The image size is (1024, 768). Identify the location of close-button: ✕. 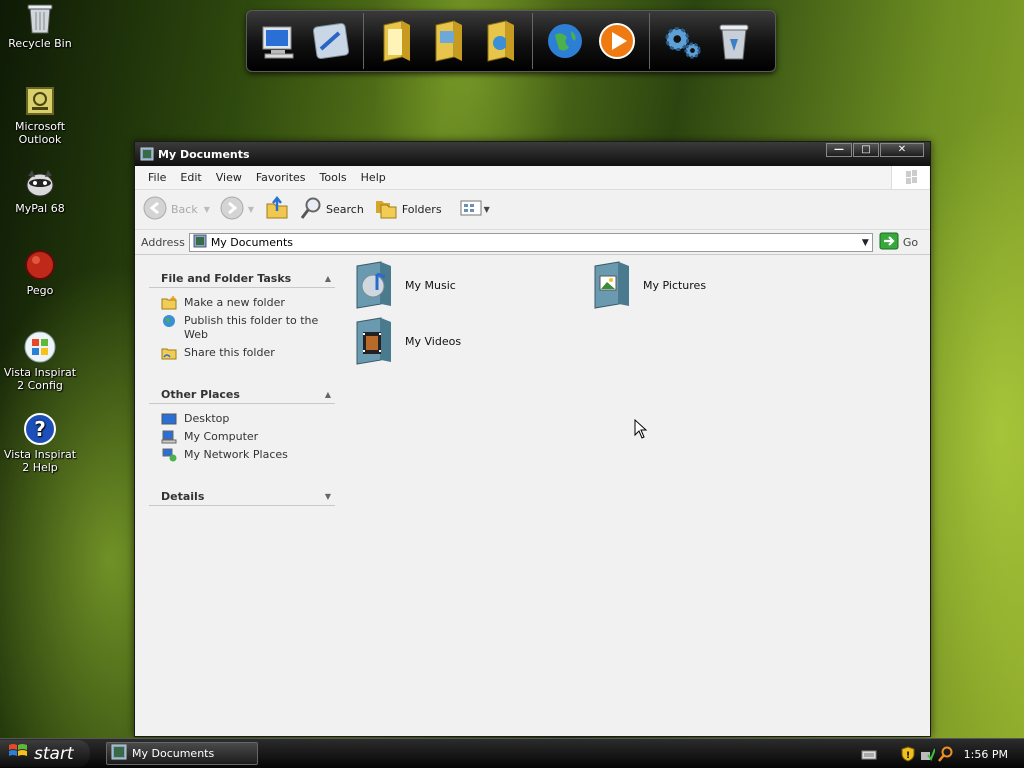
(902, 150).